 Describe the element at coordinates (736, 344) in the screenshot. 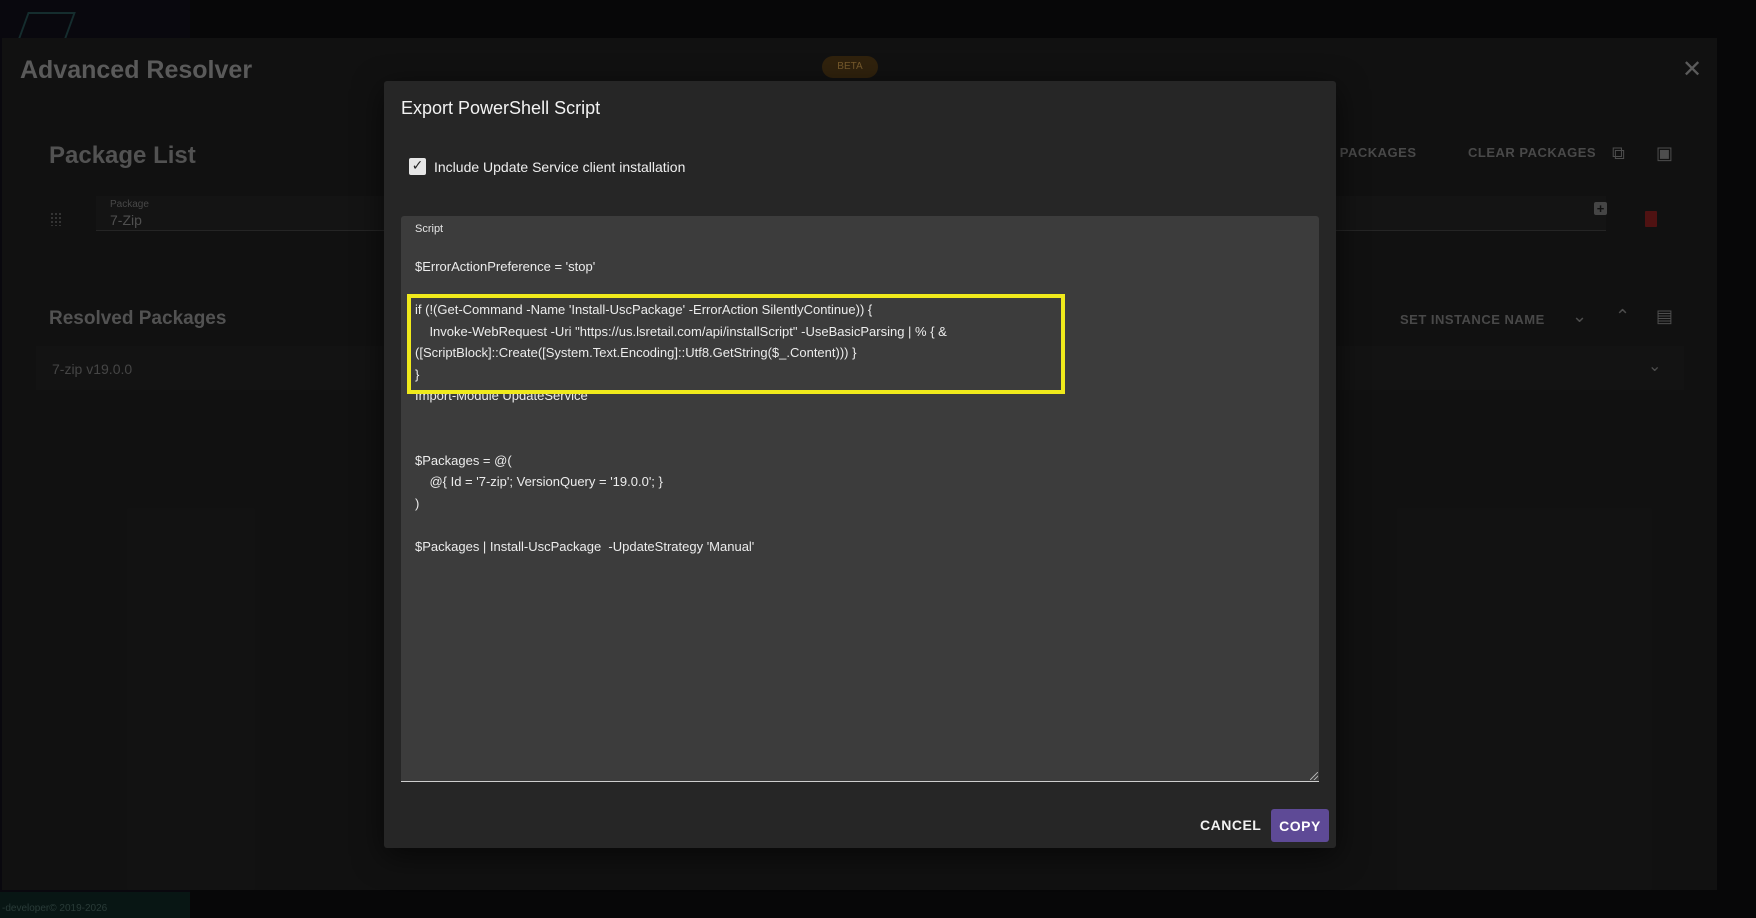

I see `highlight-box` at that location.